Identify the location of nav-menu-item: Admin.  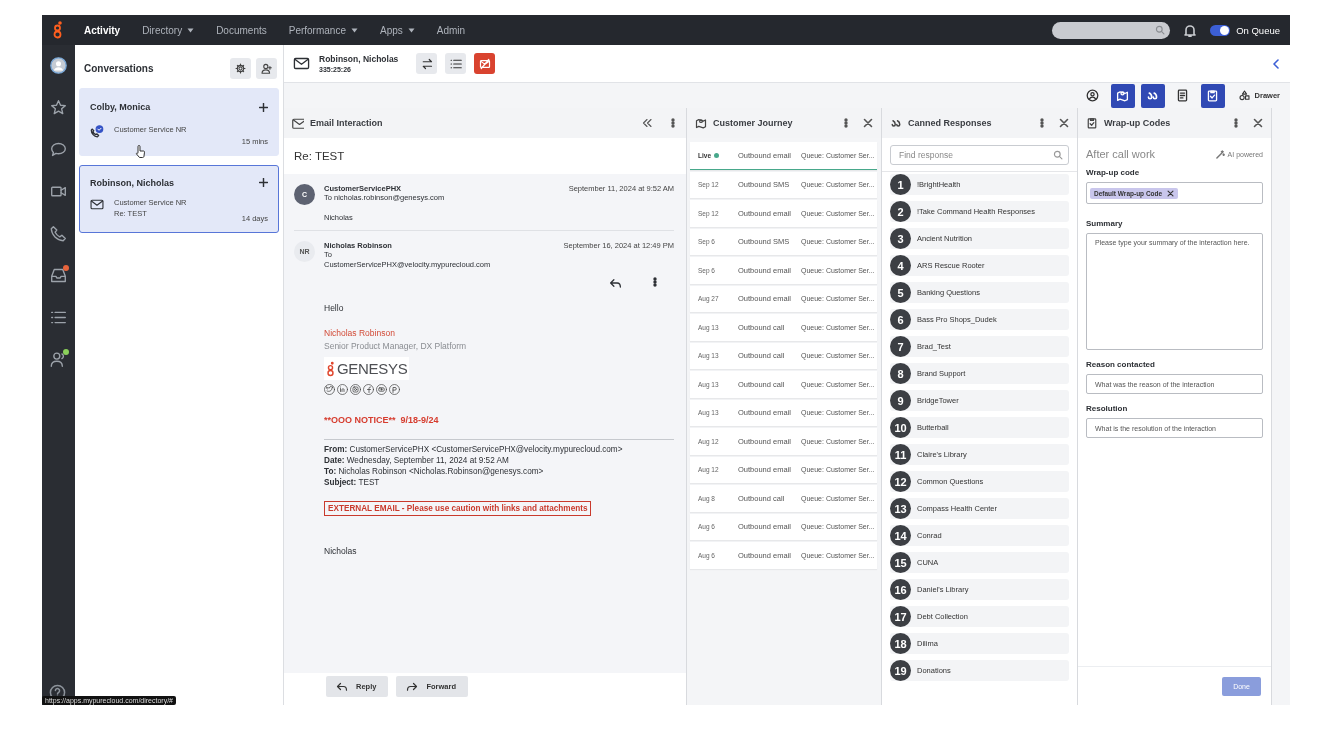
(451, 30).